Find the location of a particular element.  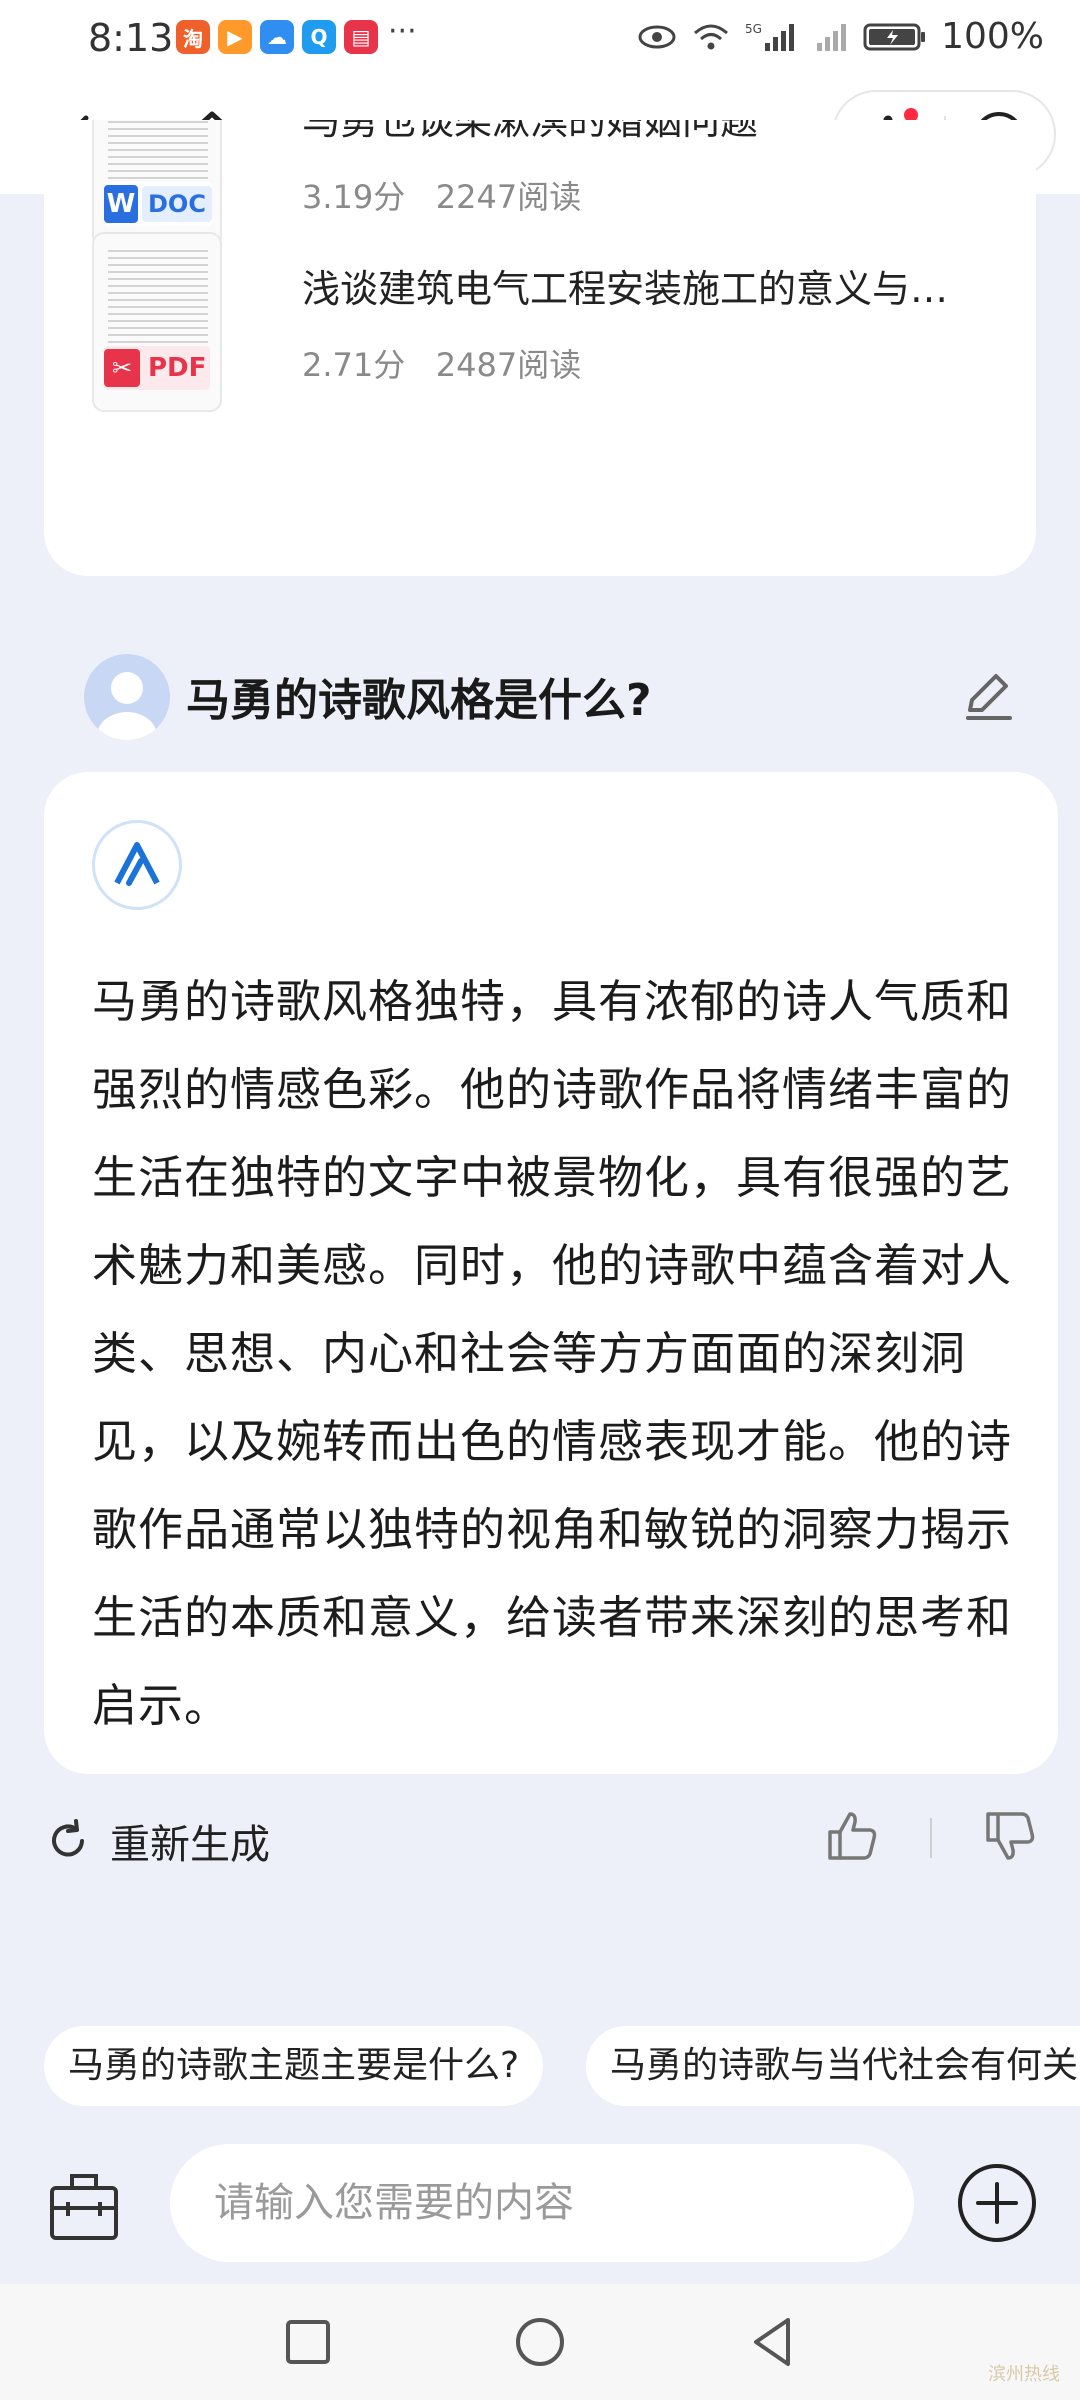

user-avatar is located at coordinates (127, 697).